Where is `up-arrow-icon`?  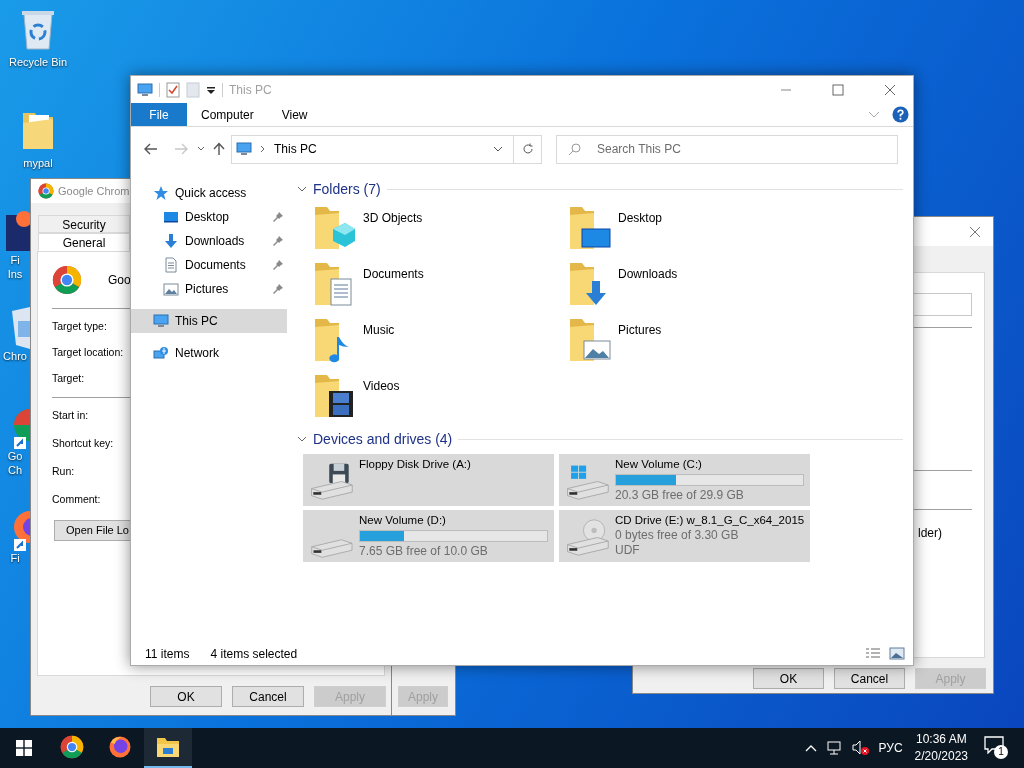 up-arrow-icon is located at coordinates (219, 149).